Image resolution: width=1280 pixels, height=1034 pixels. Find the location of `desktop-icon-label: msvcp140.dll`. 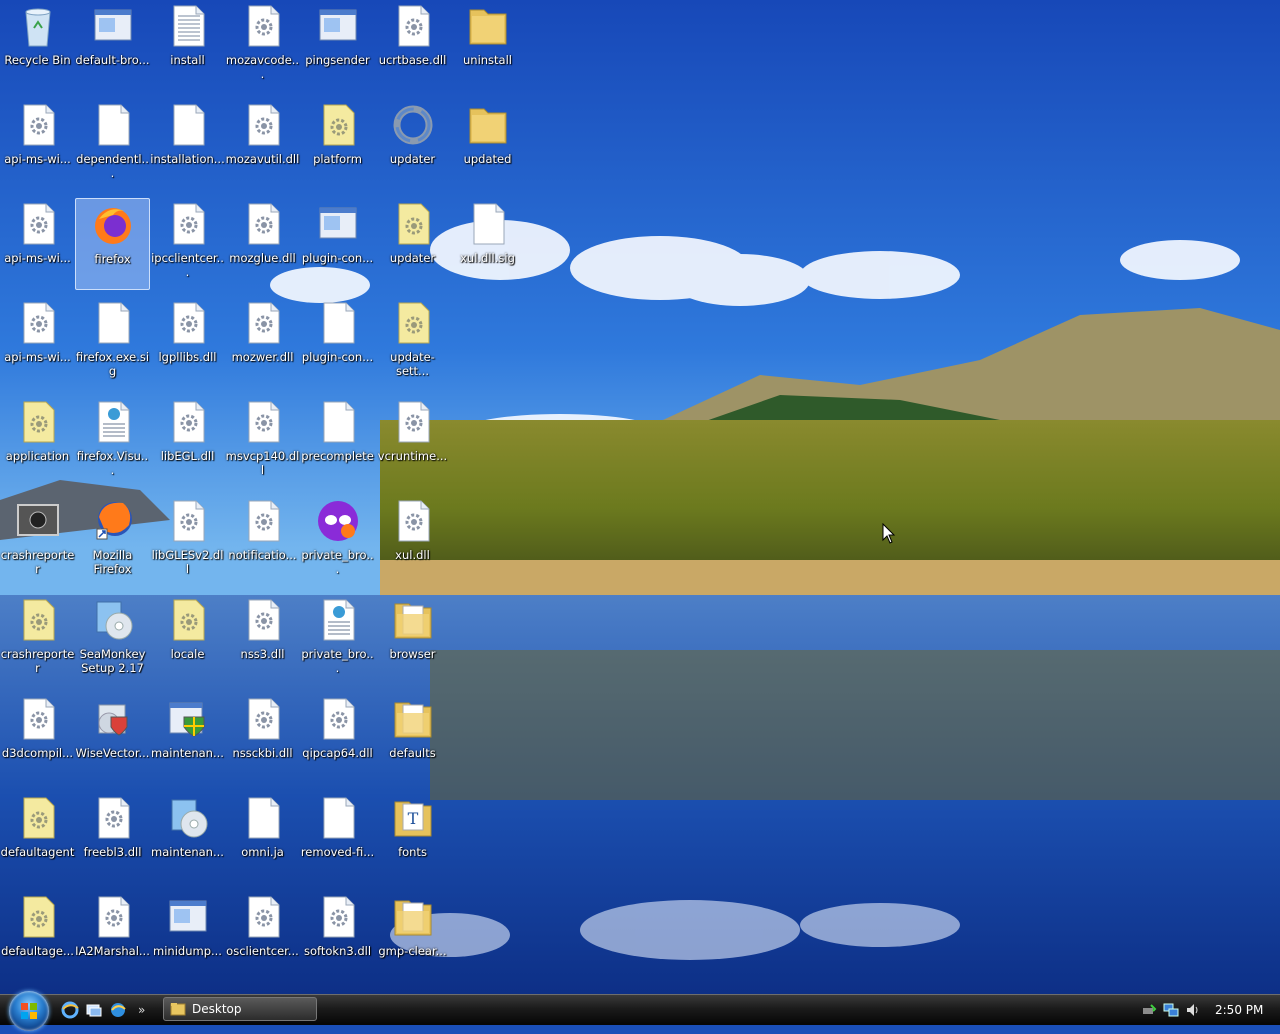

desktop-icon-label: msvcp140.dll is located at coordinates (262, 463).